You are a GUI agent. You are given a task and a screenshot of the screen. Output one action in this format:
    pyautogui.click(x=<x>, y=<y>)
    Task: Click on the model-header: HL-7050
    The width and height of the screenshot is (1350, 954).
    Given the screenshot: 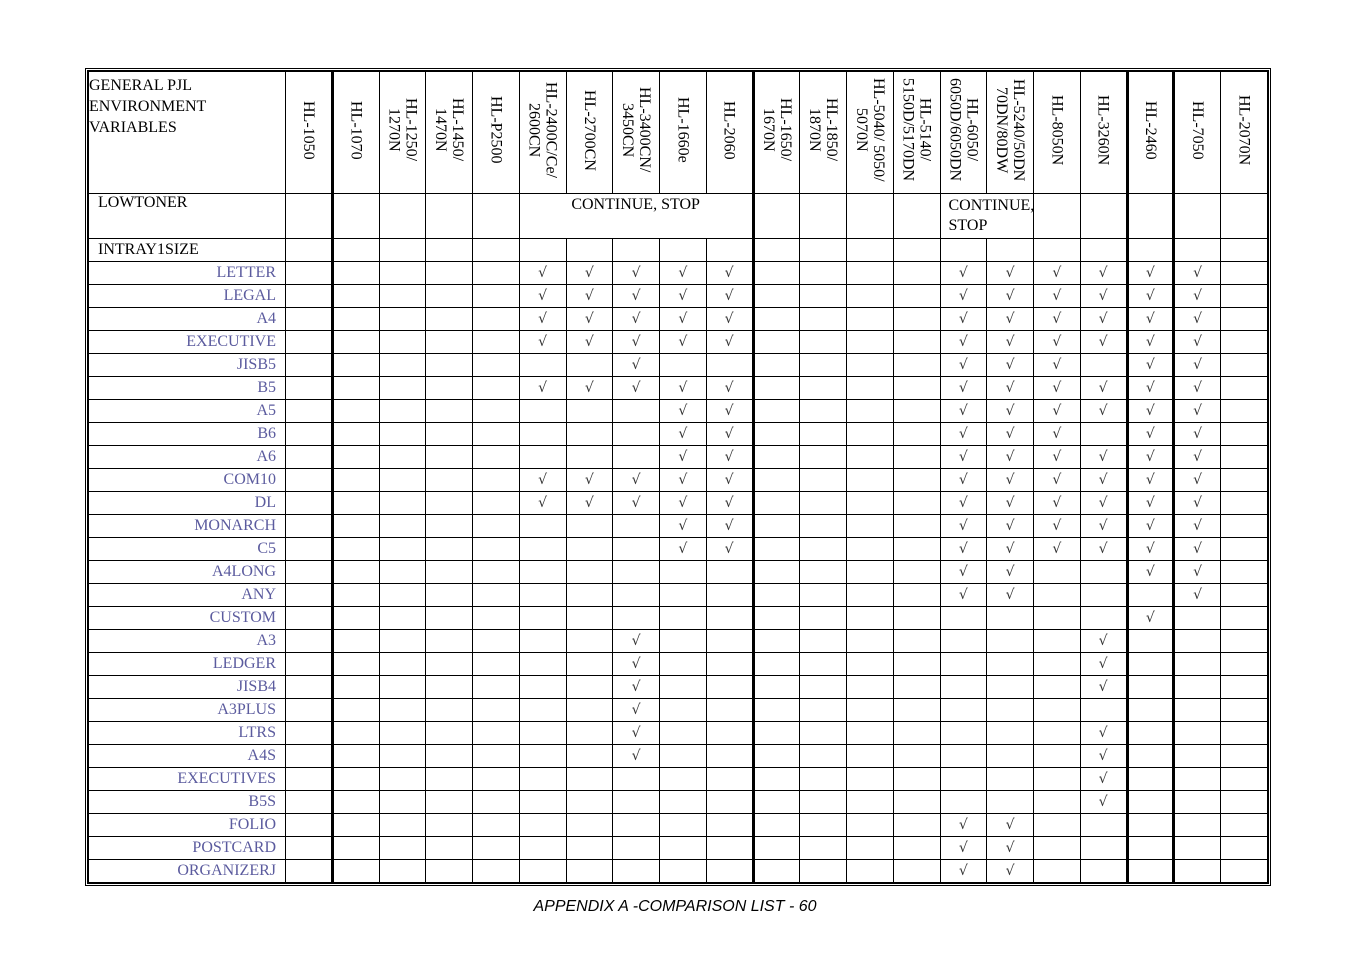 What is the action you would take?
    pyautogui.click(x=1196, y=132)
    